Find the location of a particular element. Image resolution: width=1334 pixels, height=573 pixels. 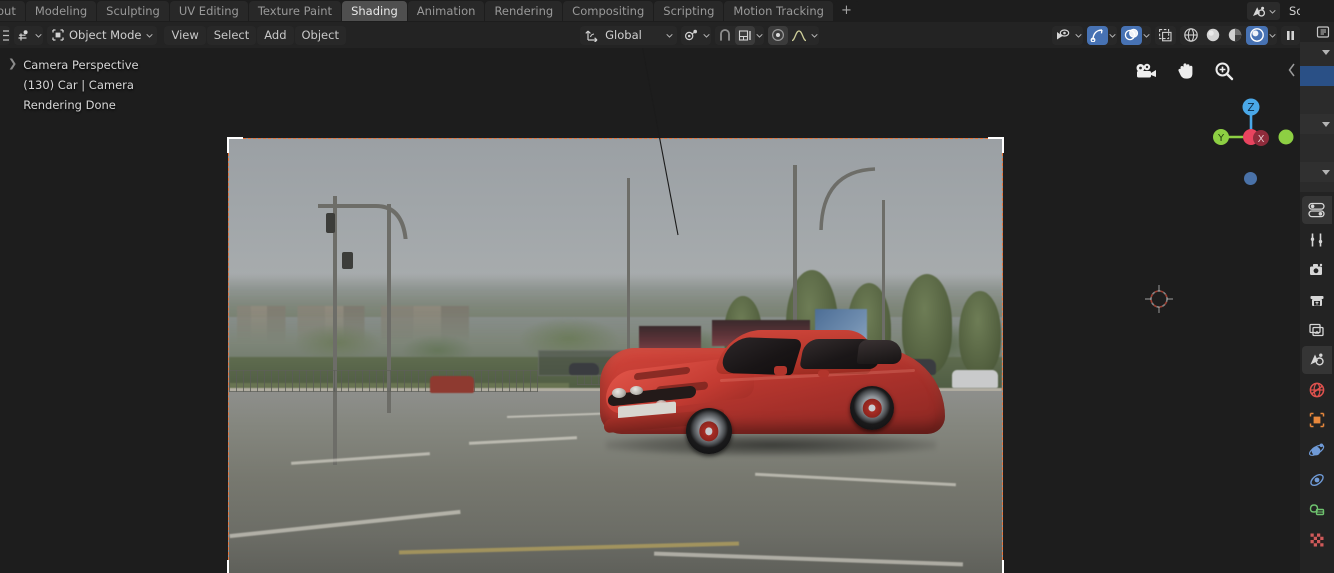

xray-toggle is located at coordinates (1165, 35).